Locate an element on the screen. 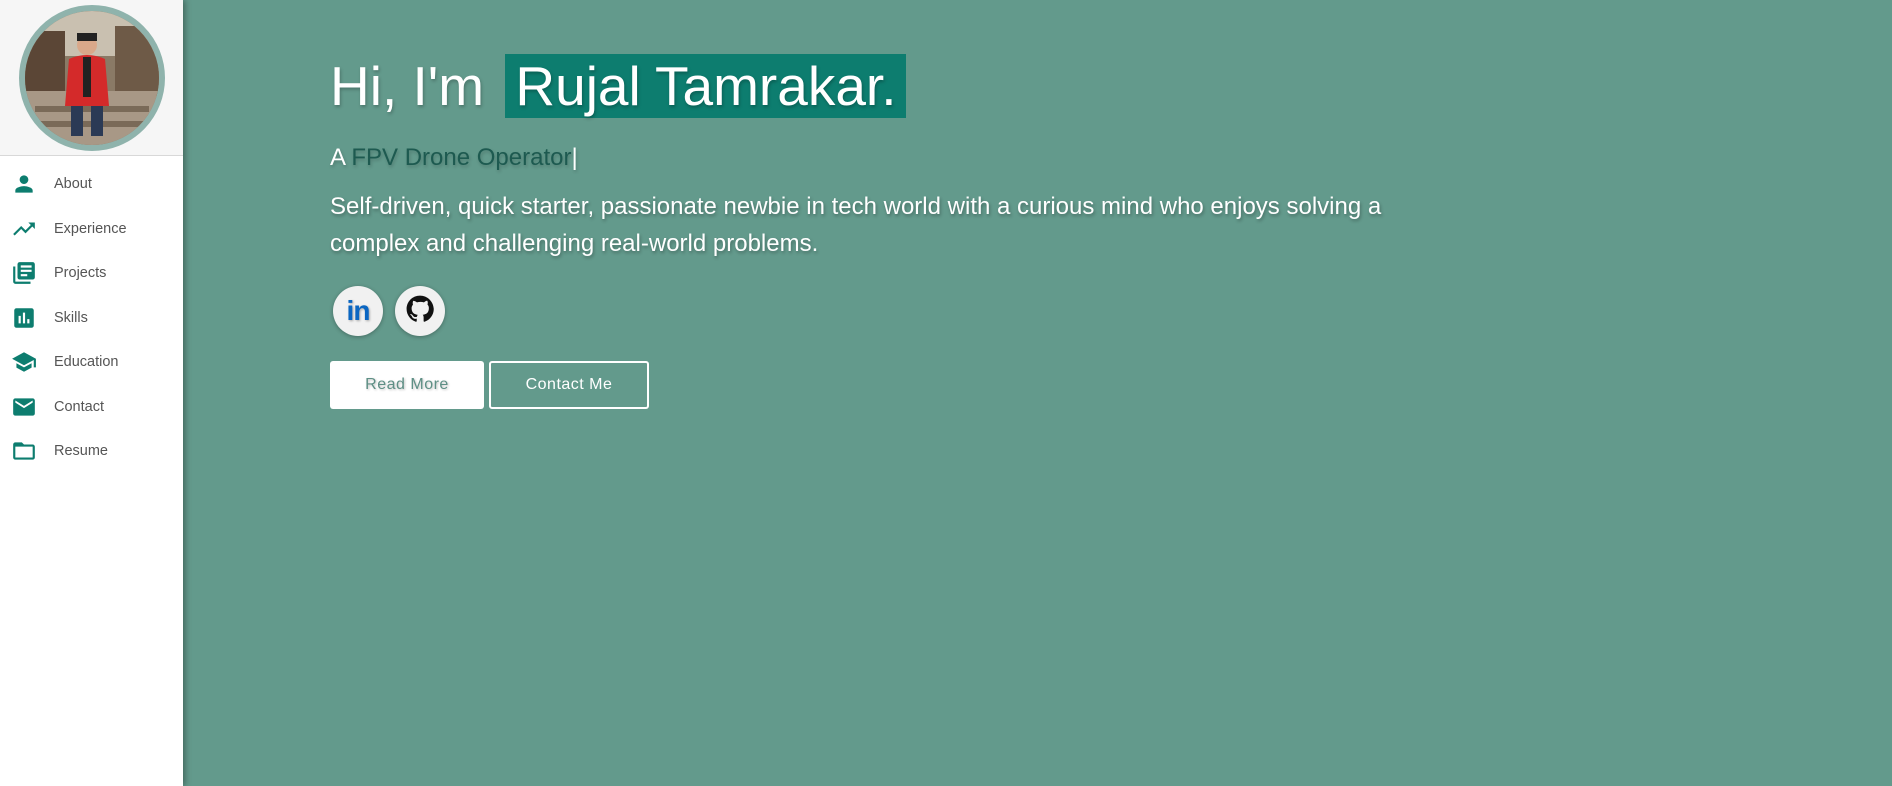  hero-actions: Read More Contact Me is located at coordinates (880, 385).